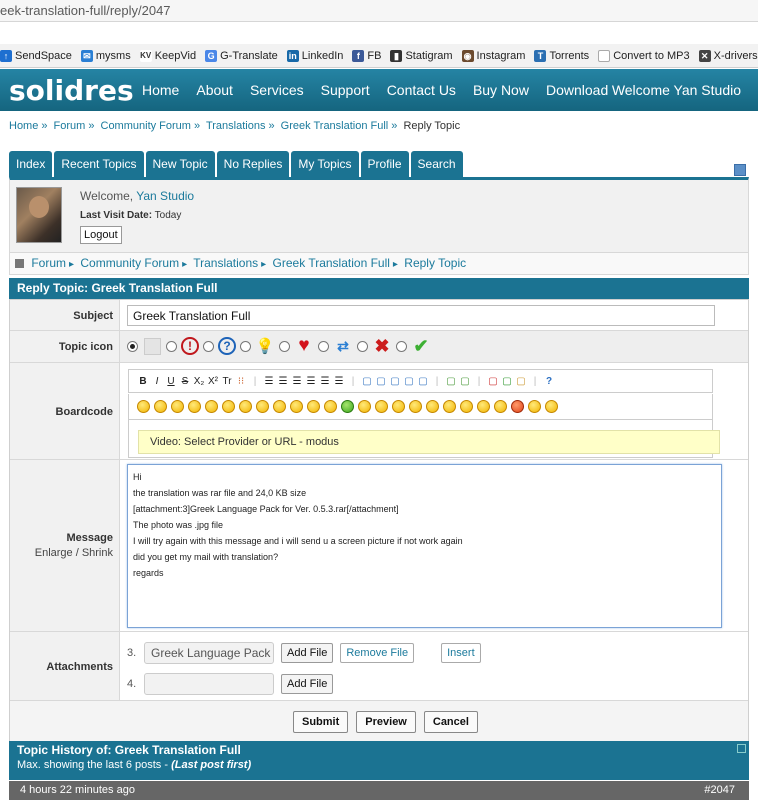 The width and height of the screenshot is (758, 800). I want to click on bookmark-convert-to-mp3: Convert to MP3, so click(644, 55).